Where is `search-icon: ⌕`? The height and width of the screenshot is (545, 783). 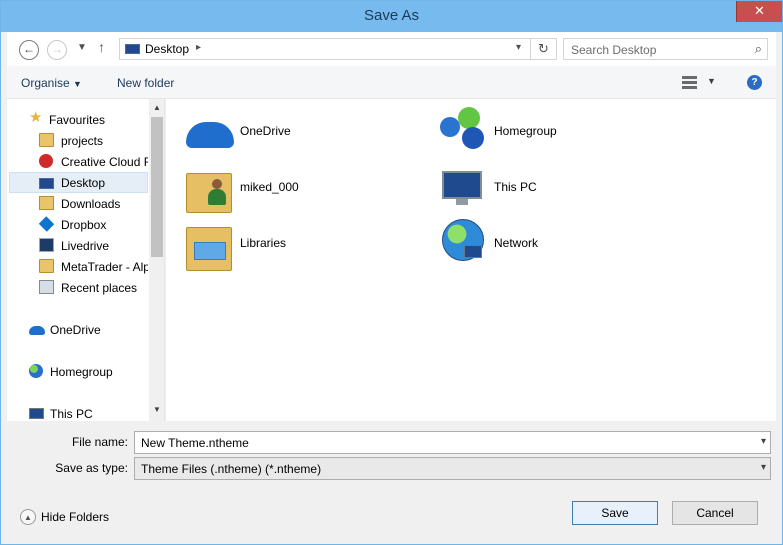
search-icon: ⌕ is located at coordinates (758, 49).